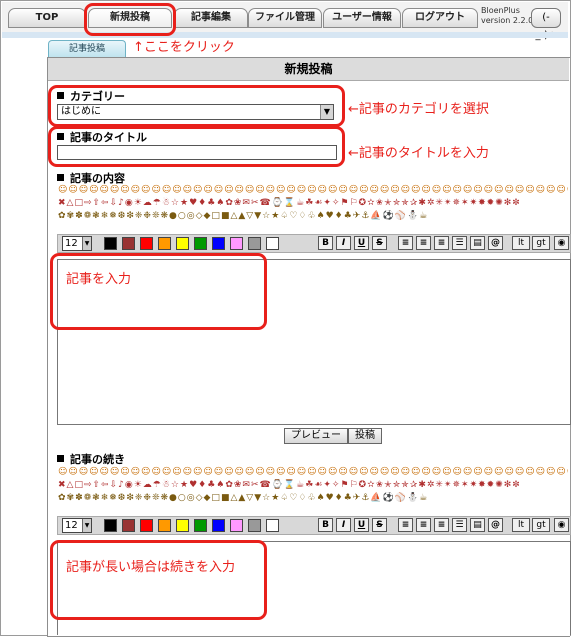 This screenshot has width=571, height=637. I want to click on tab-top: TOP, so click(47, 18).